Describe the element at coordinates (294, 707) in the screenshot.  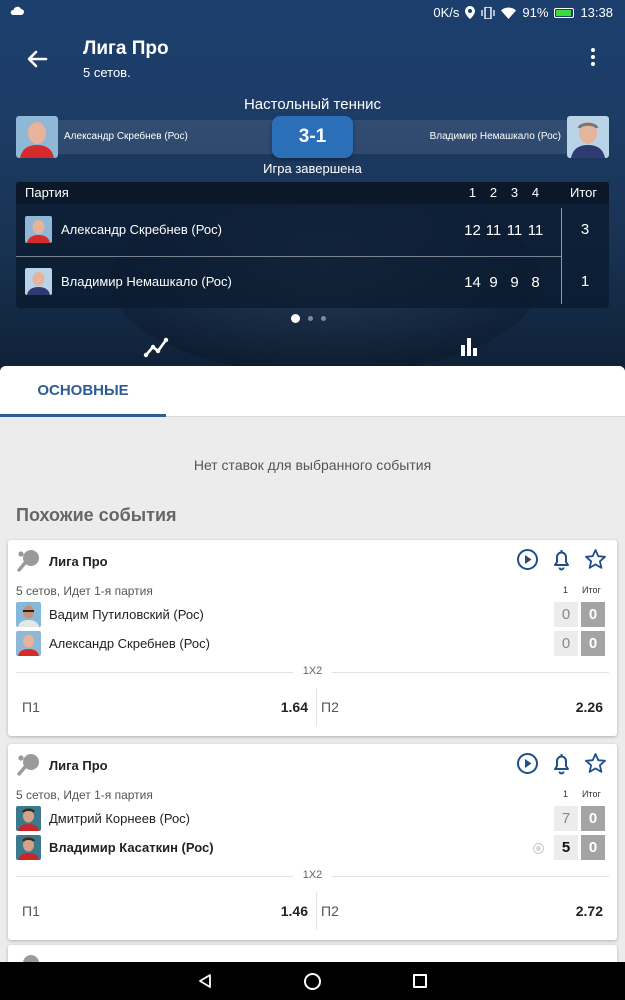
I see `odds-value: 1.64` at that location.